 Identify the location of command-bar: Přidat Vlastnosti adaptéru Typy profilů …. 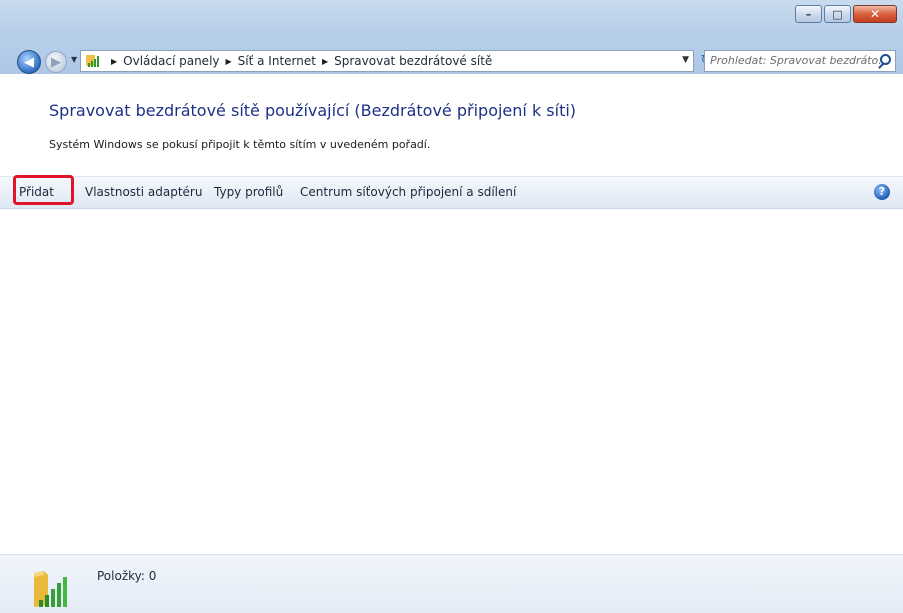
(451, 192).